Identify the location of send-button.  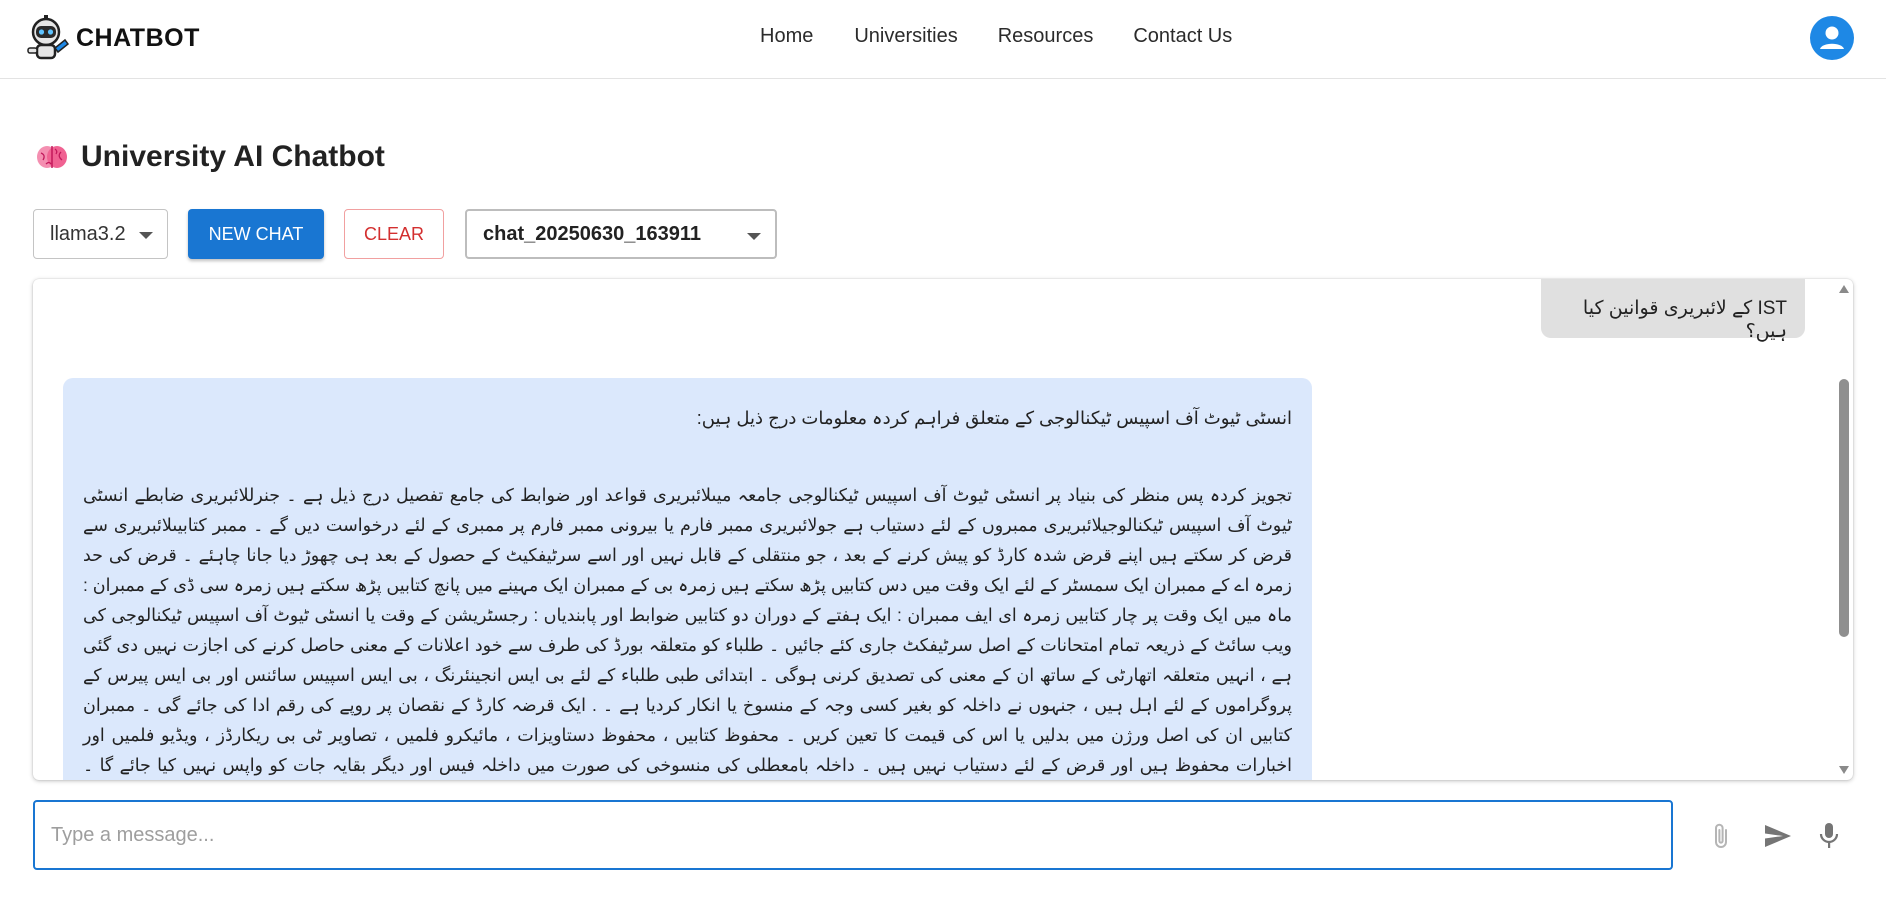
(1778, 836).